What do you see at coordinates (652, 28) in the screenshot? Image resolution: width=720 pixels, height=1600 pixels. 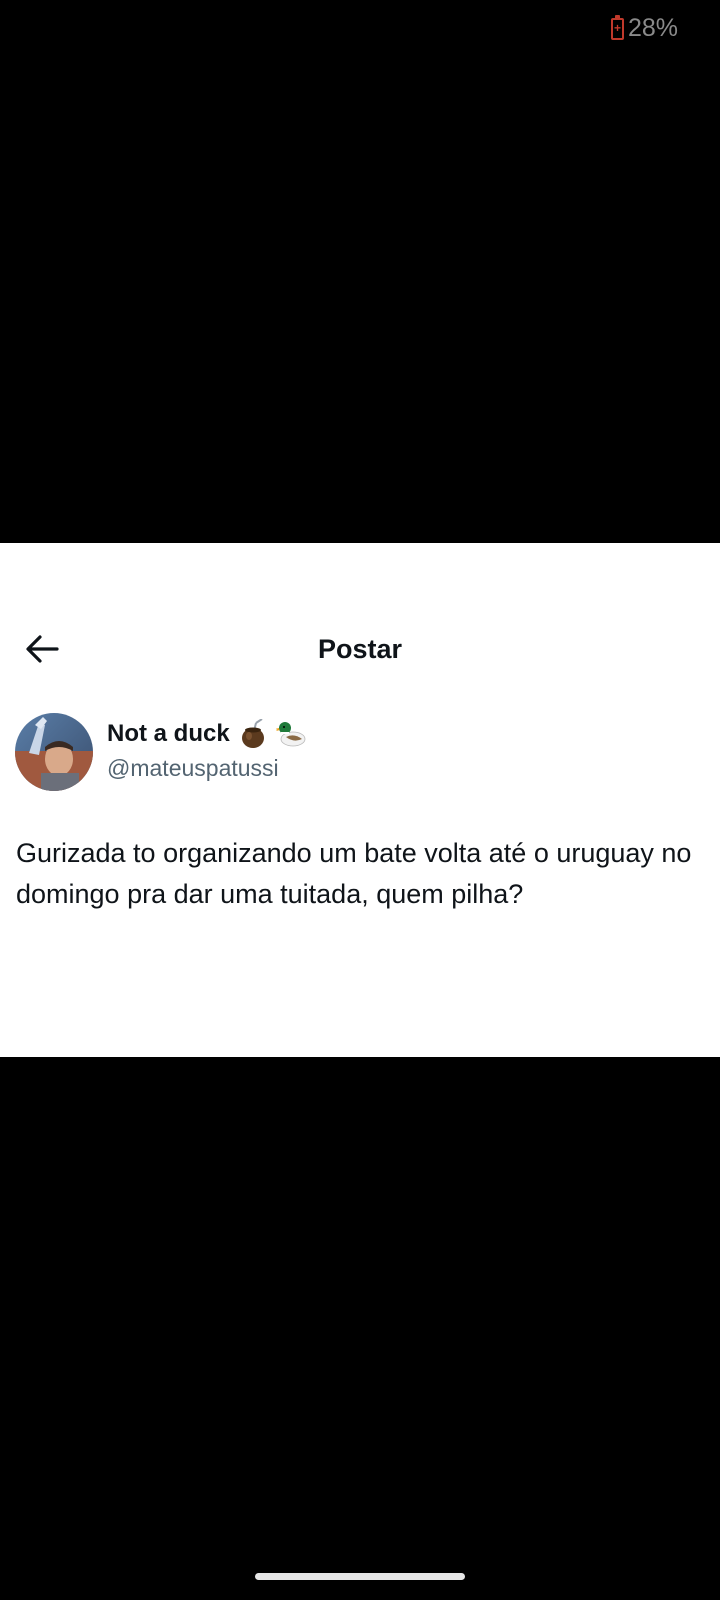 I see `battery-percent: 28%` at bounding box center [652, 28].